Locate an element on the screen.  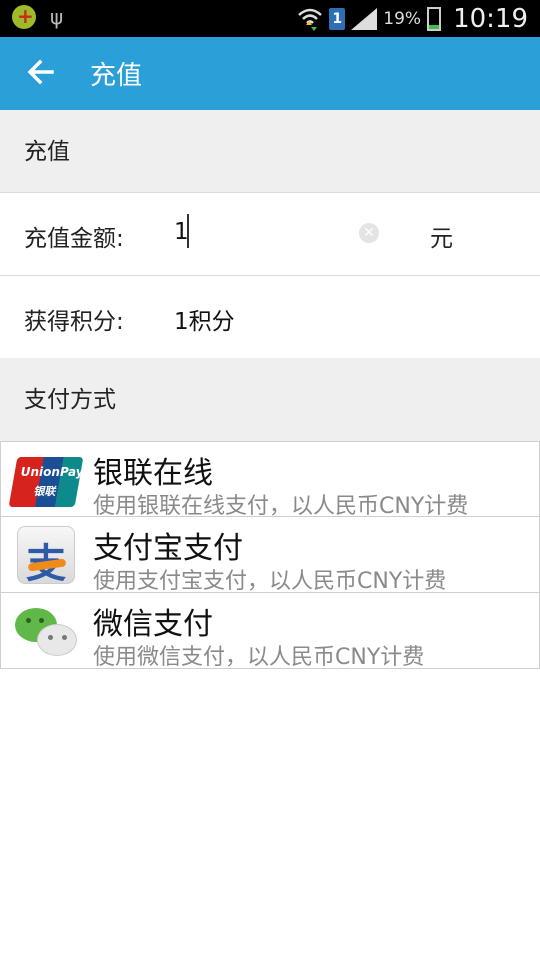
points-label: 获得积分: is located at coordinates (74, 322).